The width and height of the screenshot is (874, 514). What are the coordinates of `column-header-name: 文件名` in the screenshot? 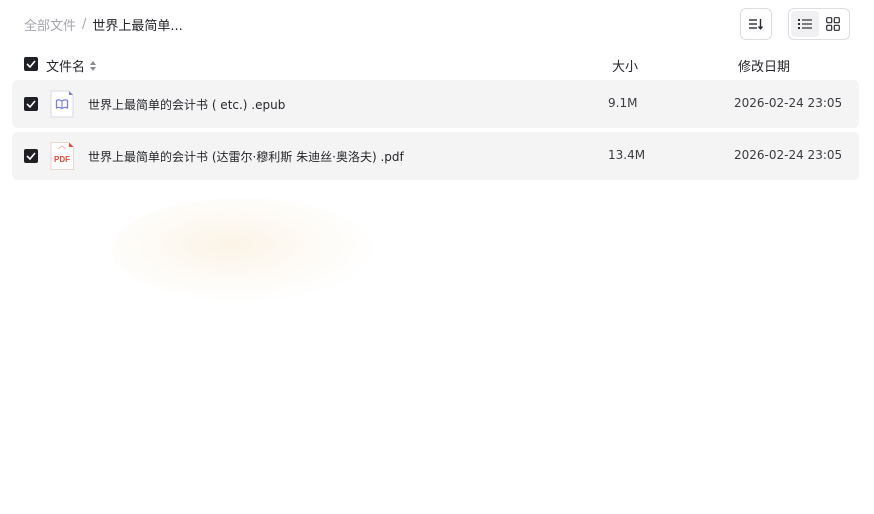 It's located at (71, 65).